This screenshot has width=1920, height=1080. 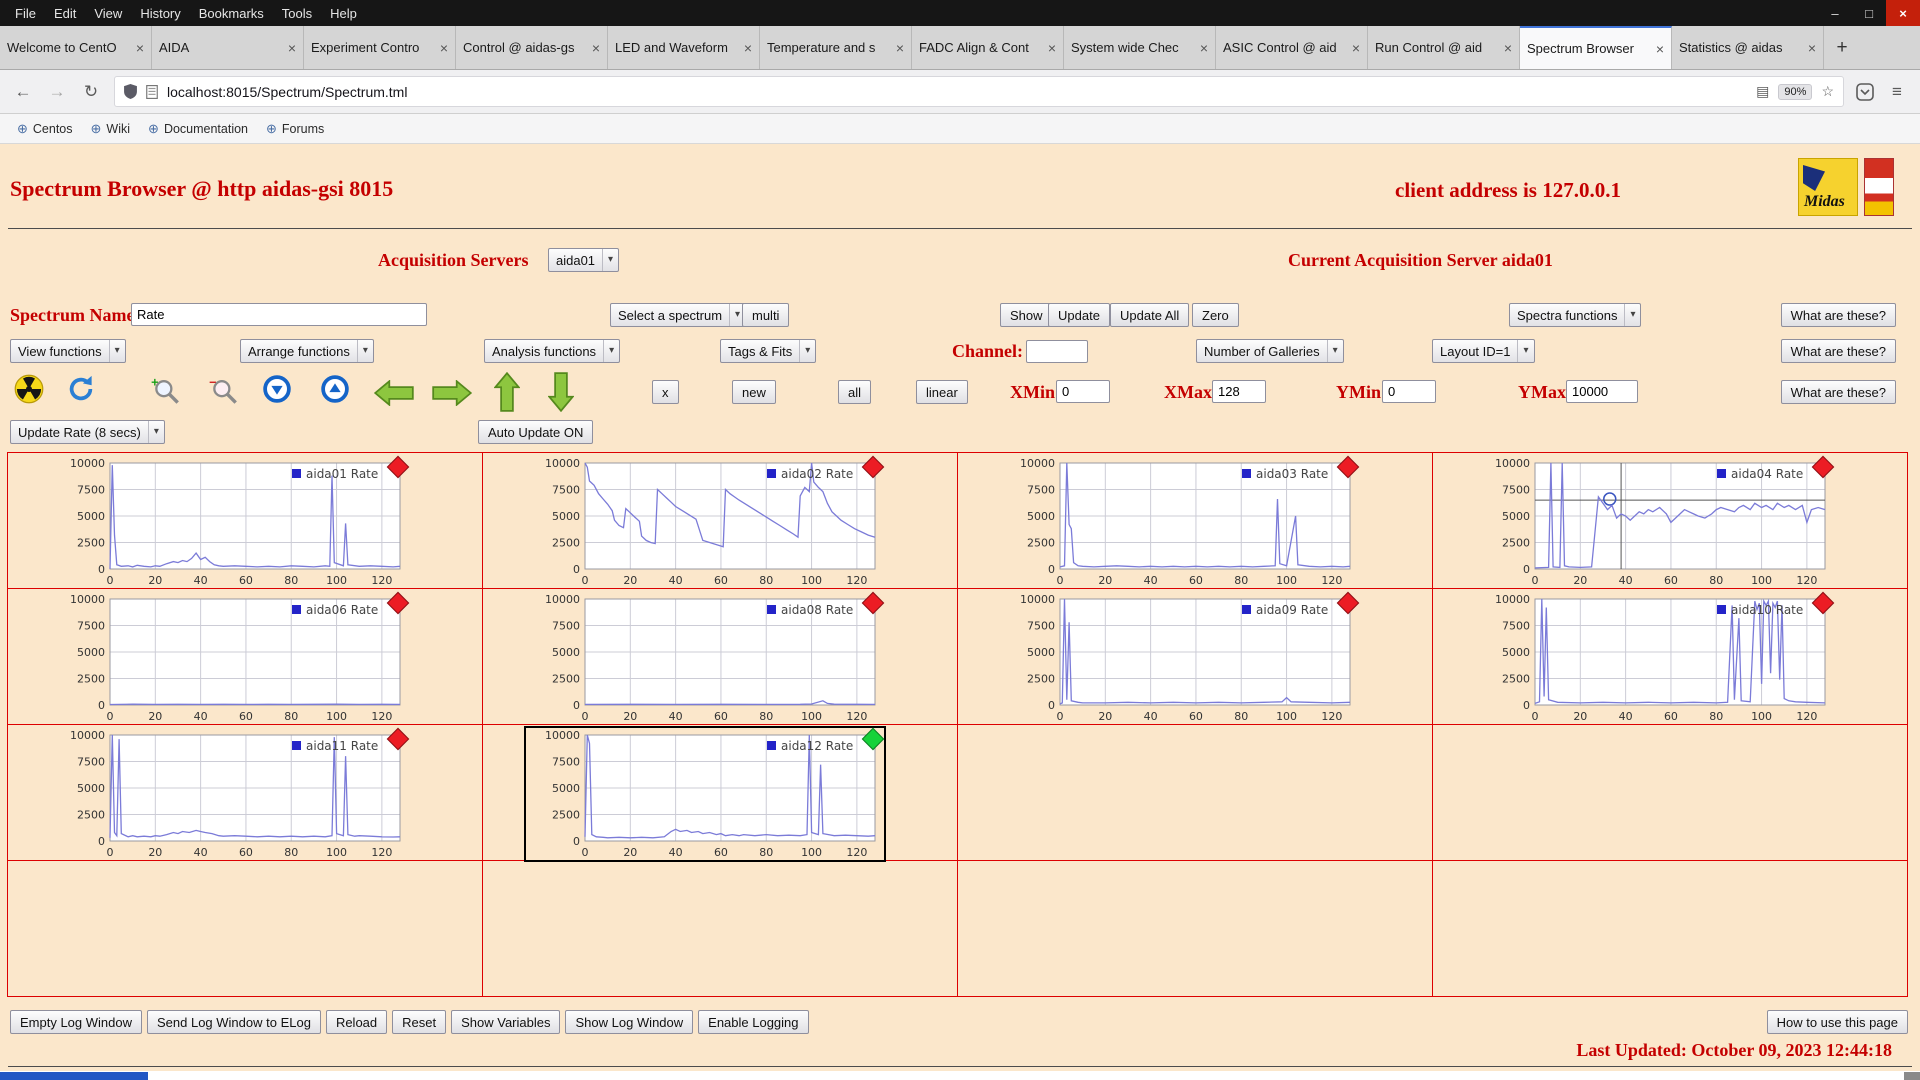 What do you see at coordinates (160, 13) in the screenshot?
I see `menu-history: History` at bounding box center [160, 13].